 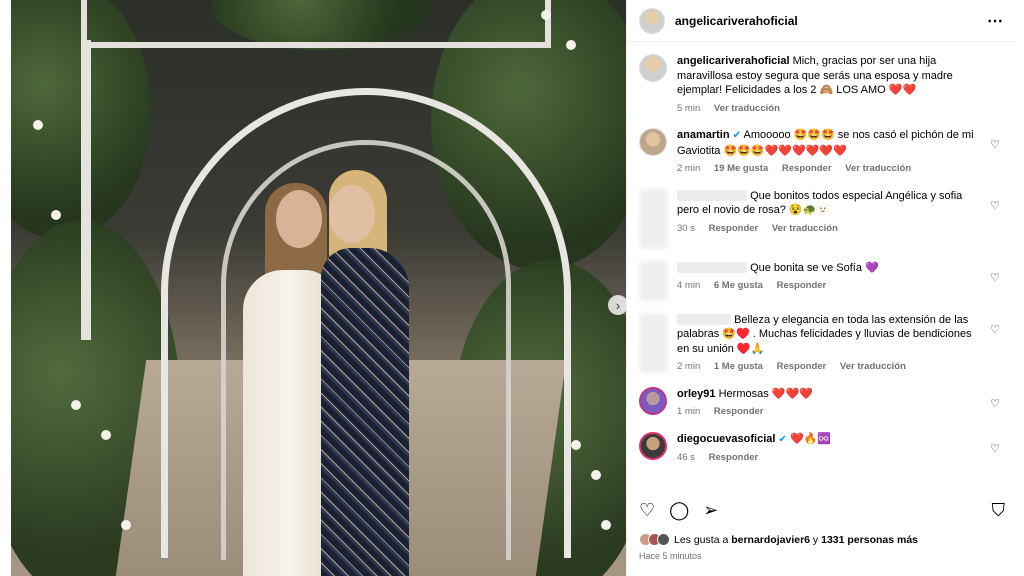 What do you see at coordinates (686, 228) in the screenshot?
I see `comment-time: 30 s` at bounding box center [686, 228].